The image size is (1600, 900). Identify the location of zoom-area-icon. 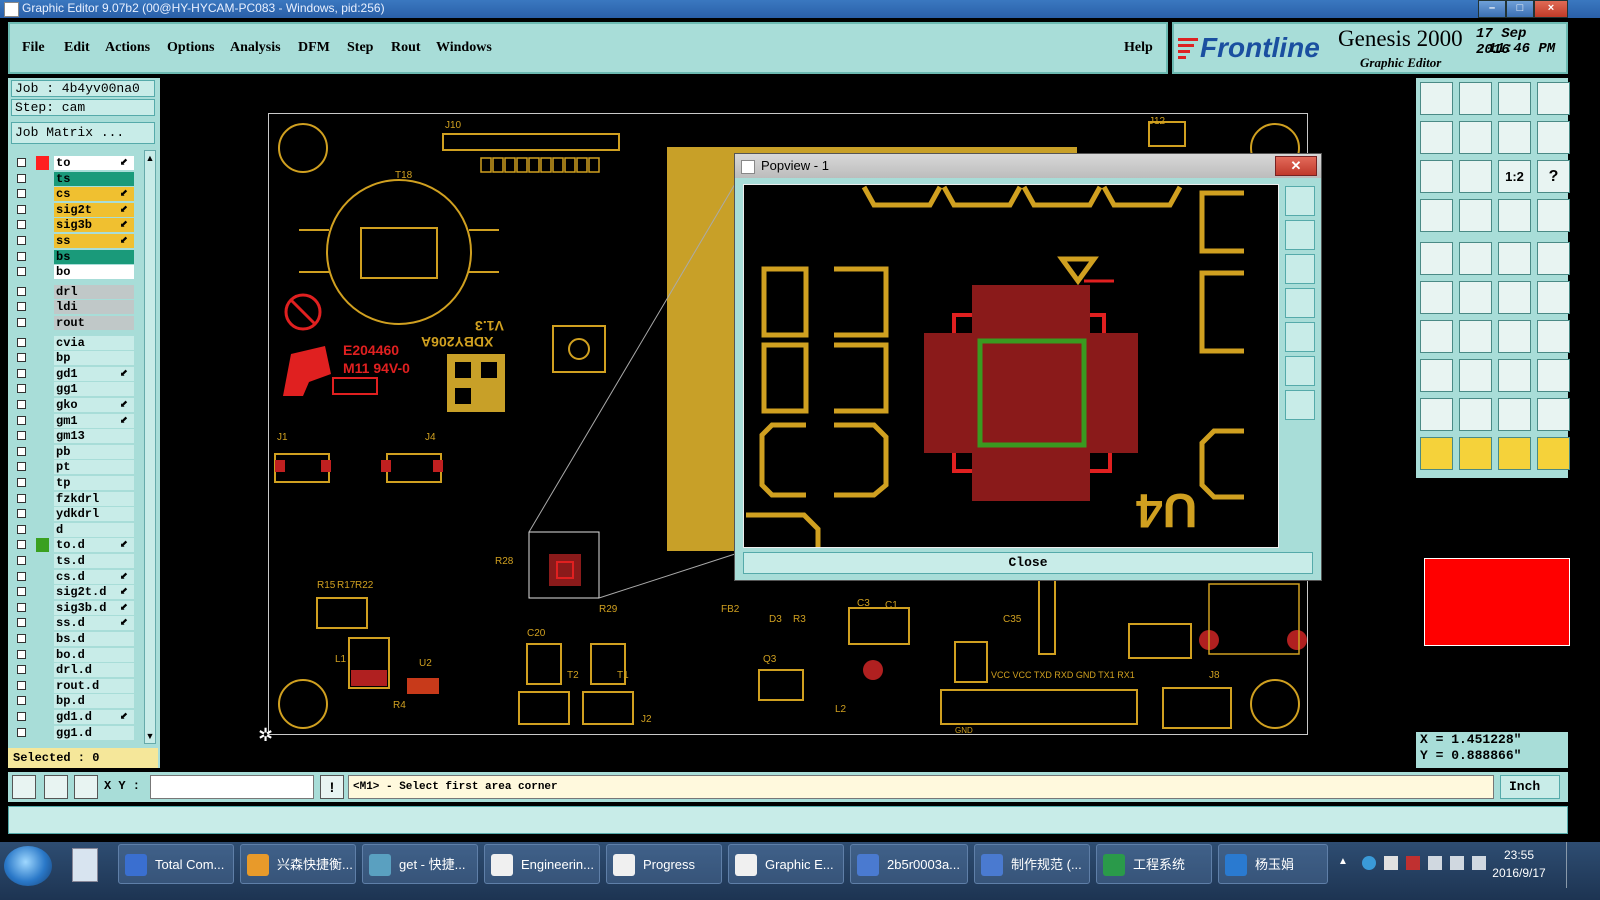
(1514, 137).